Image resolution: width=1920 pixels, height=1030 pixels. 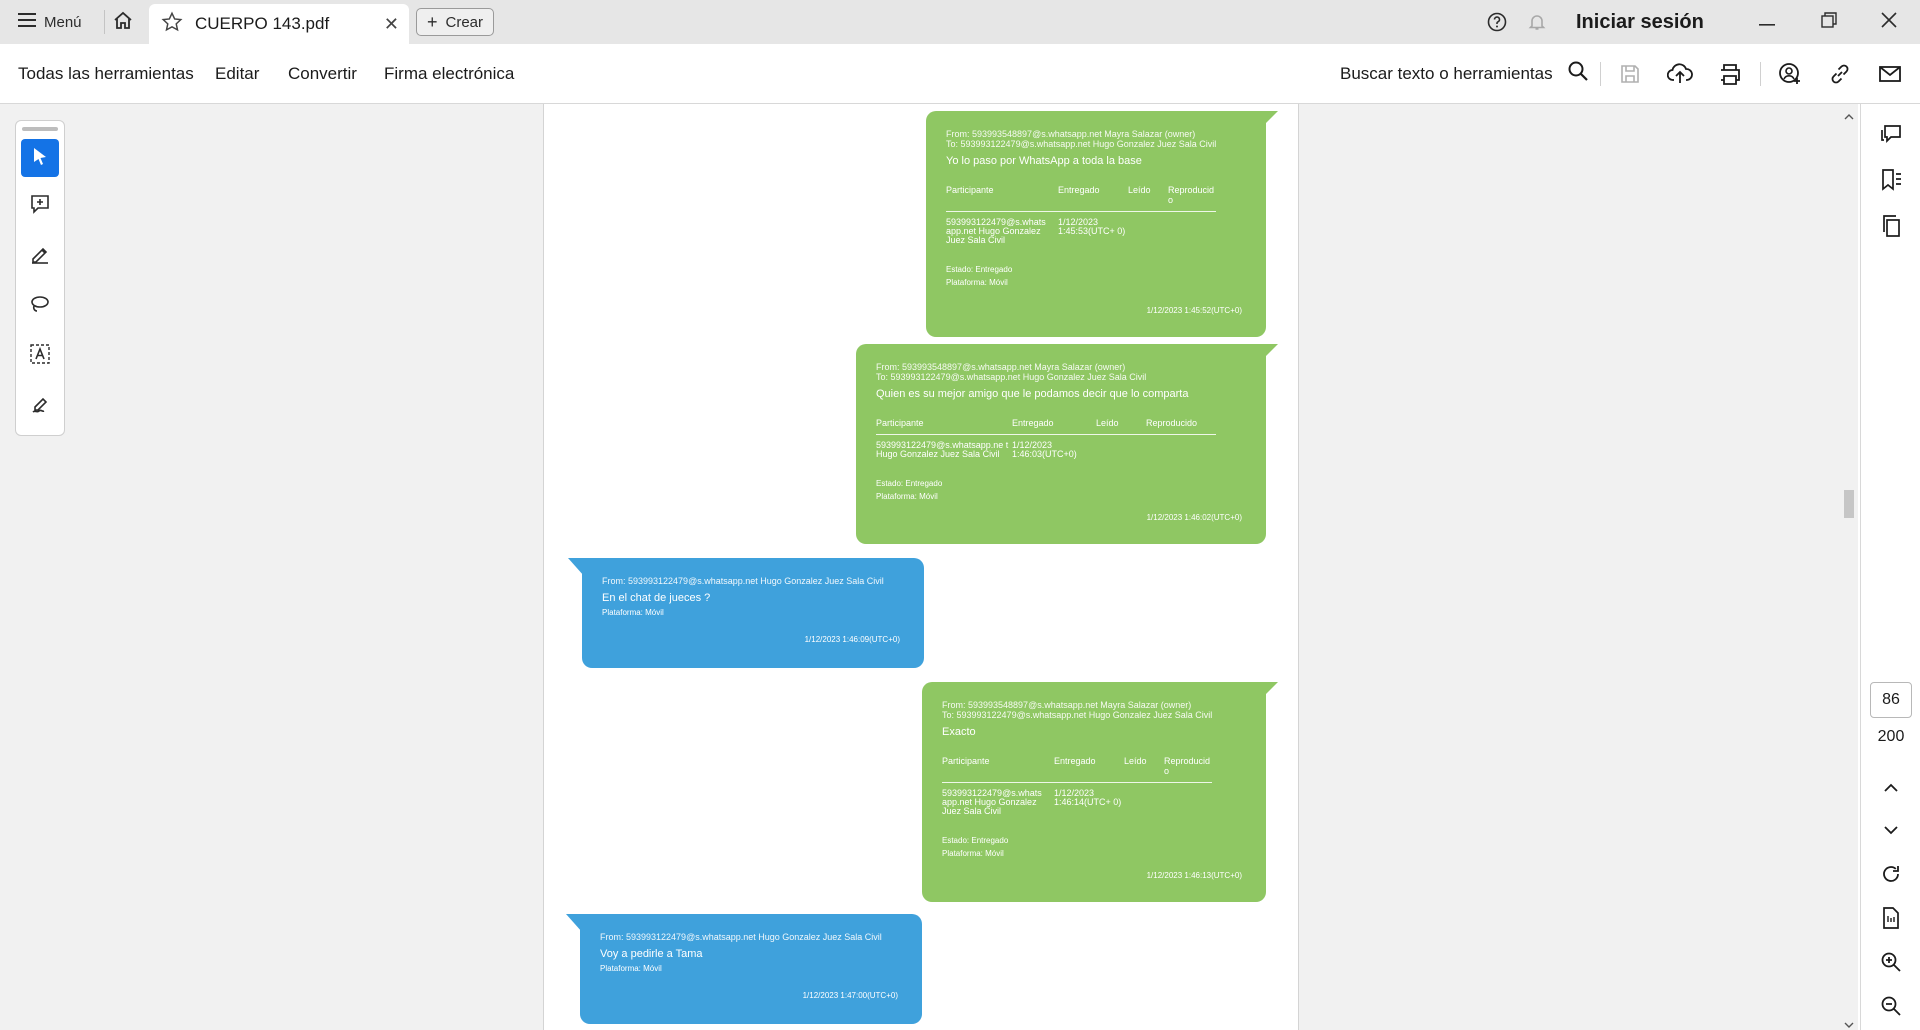 What do you see at coordinates (1891, 736) in the screenshot?
I see `page-total: 200` at bounding box center [1891, 736].